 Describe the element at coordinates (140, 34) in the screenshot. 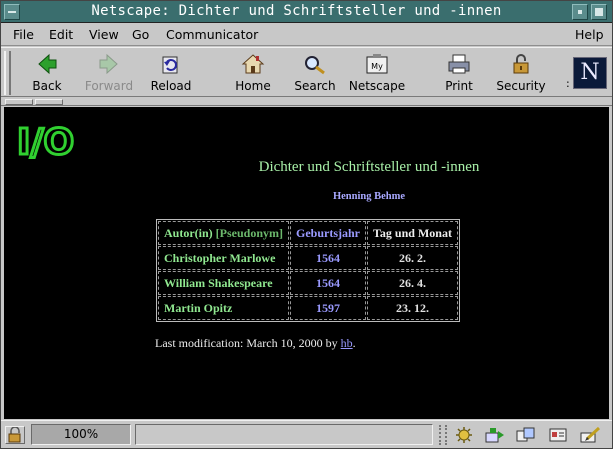

I see `menu-go: Go` at that location.